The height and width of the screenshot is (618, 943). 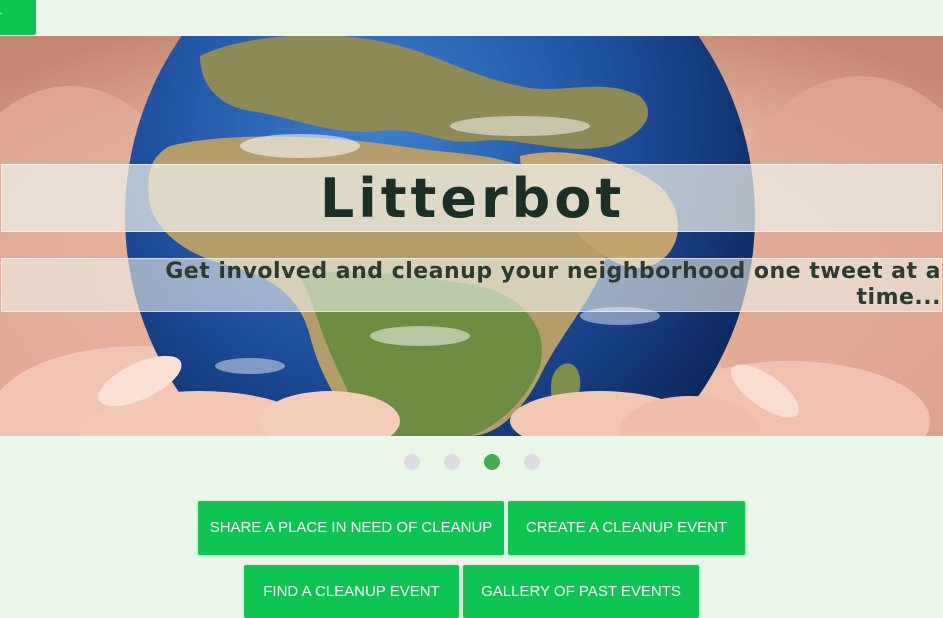 I want to click on title-banner: Litterbot, so click(x=471, y=198).